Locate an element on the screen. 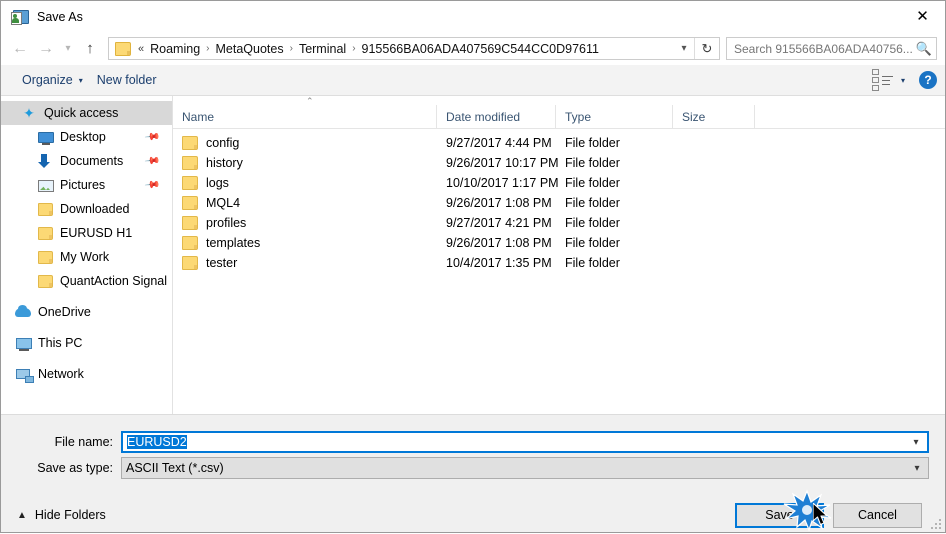 This screenshot has width=946, height=534. close-icon: ✕ is located at coordinates (922, 16).